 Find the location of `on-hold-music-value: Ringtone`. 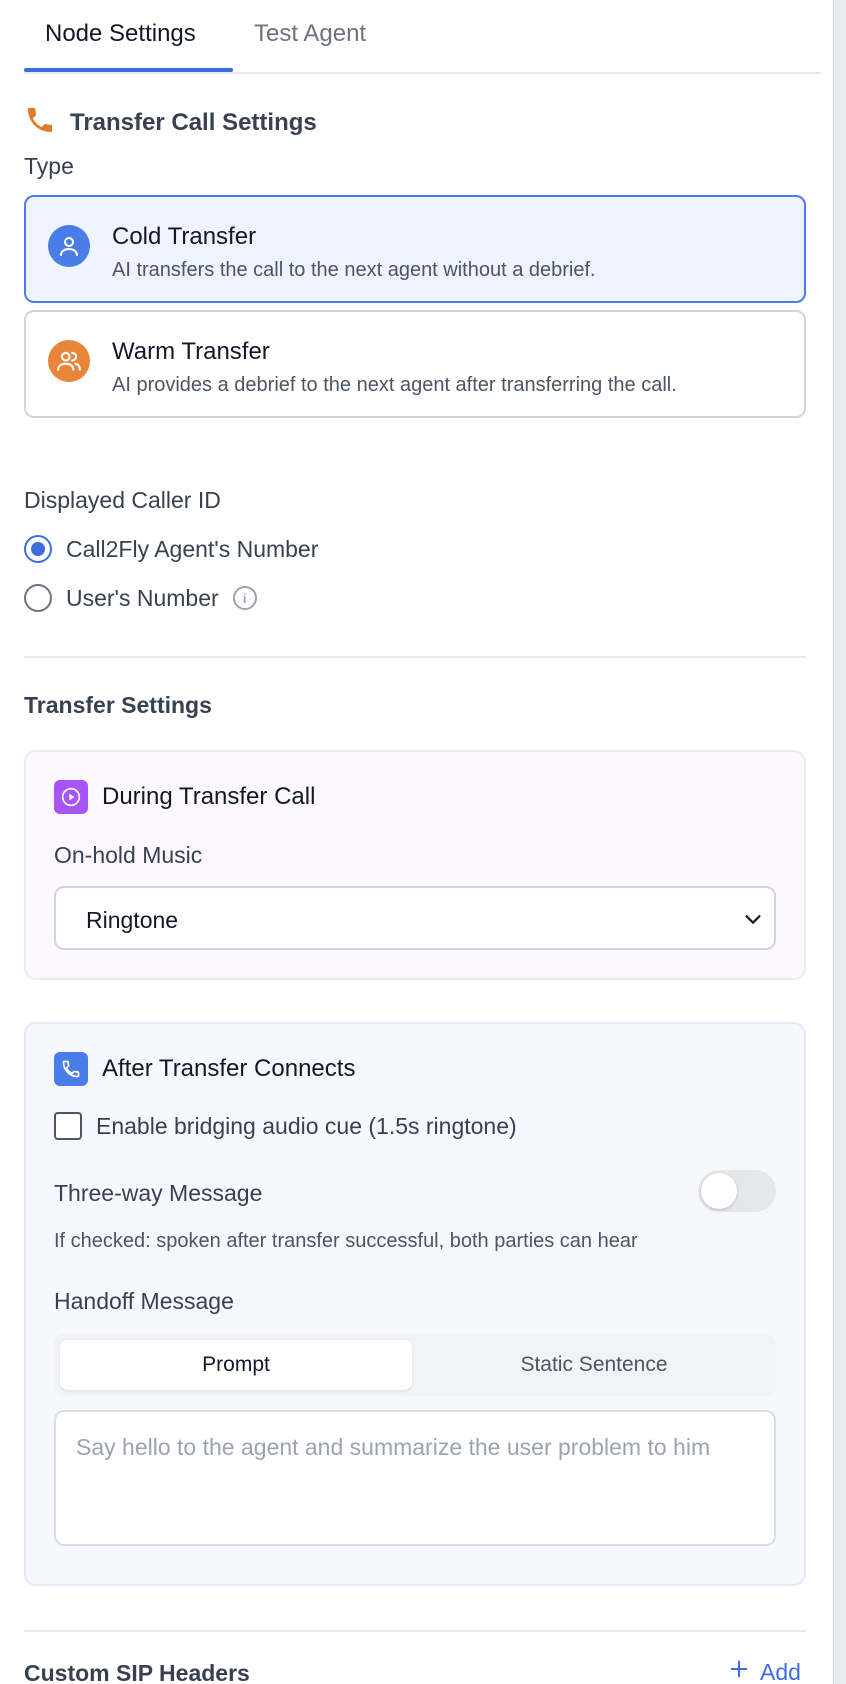

on-hold-music-value: Ringtone is located at coordinates (132, 920).